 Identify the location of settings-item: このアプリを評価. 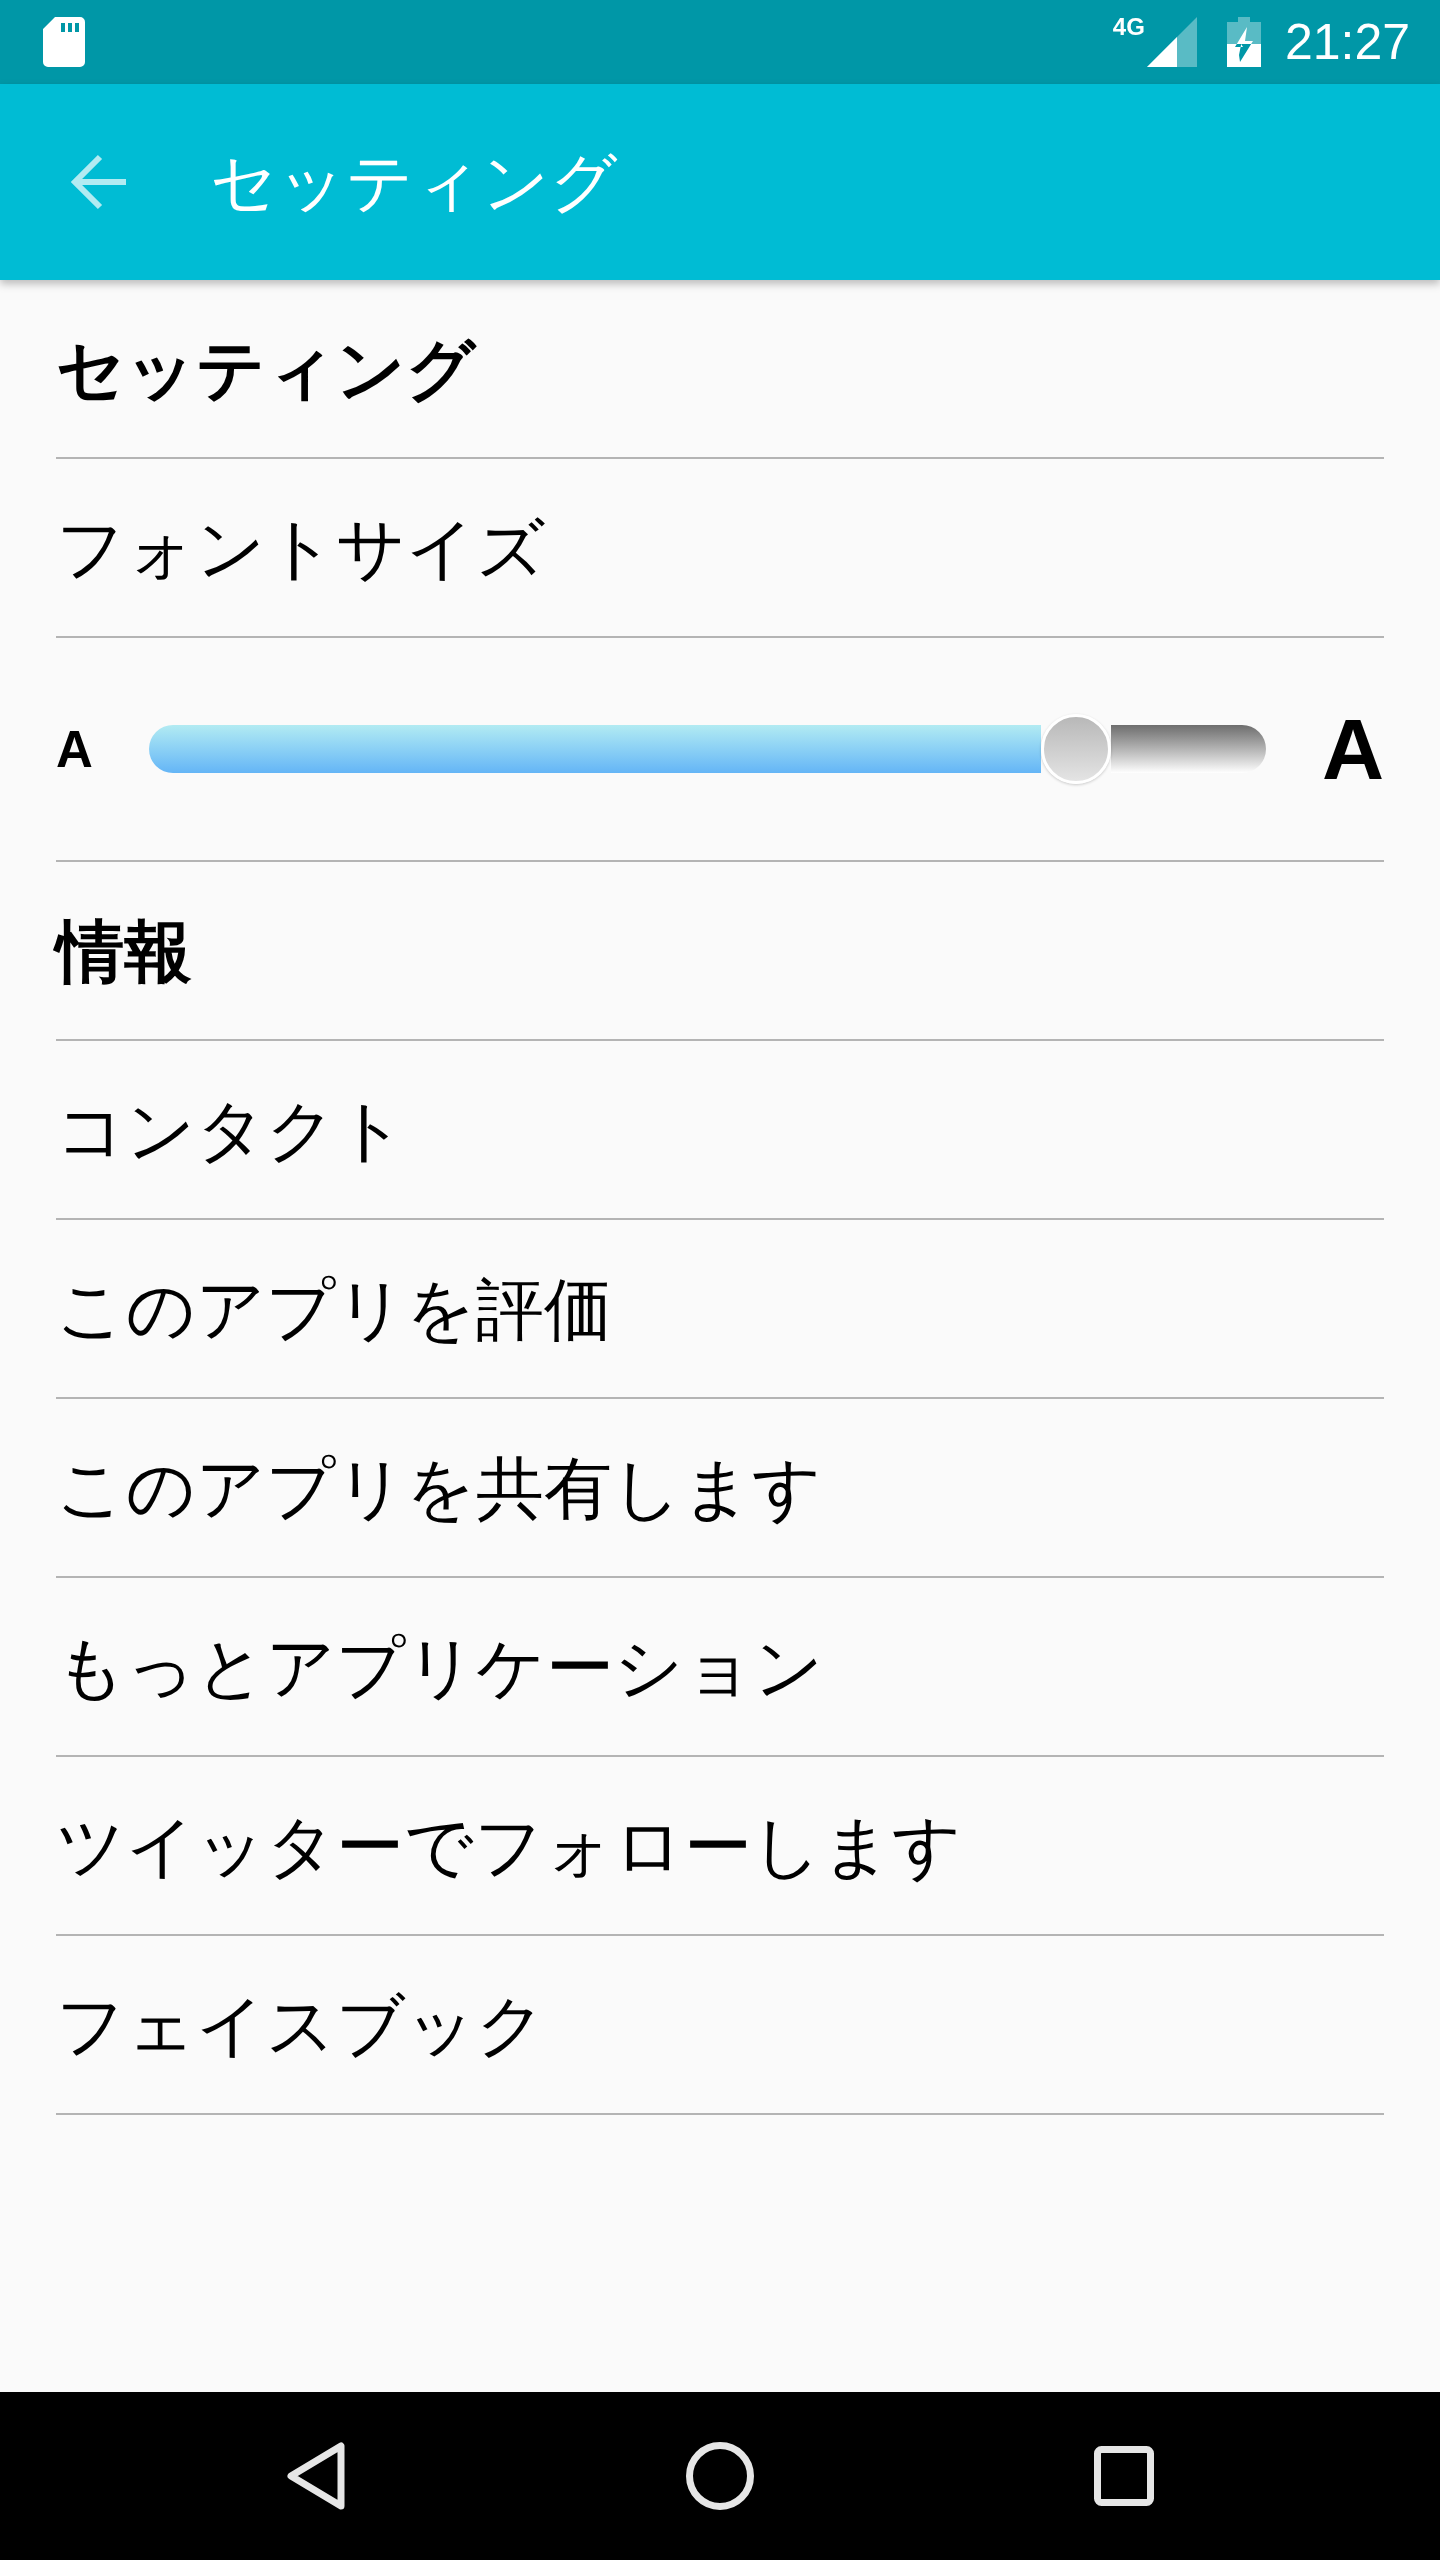
(720, 1309).